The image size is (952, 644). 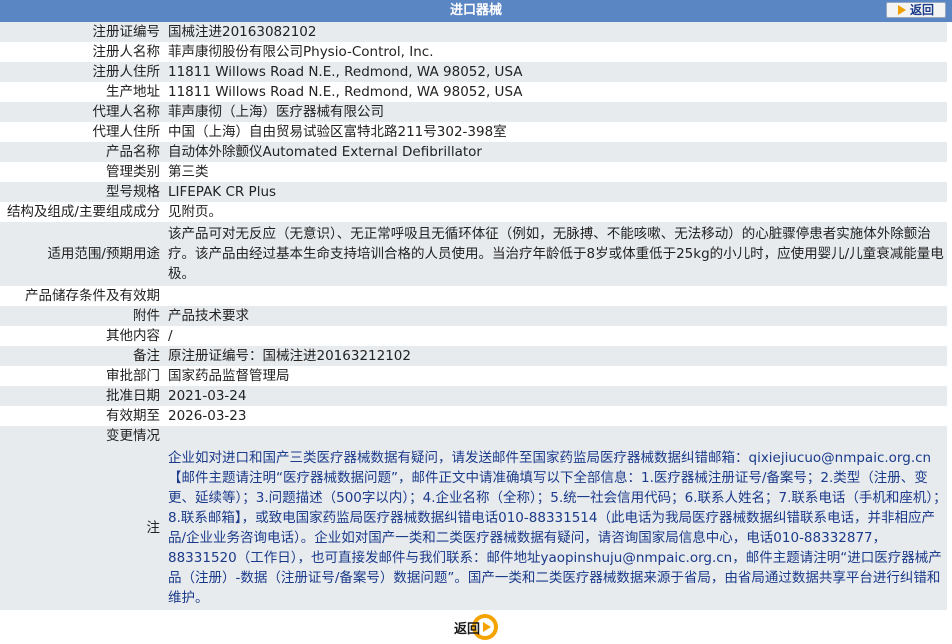 I want to click on field-label: 产品储存条件及有效期, so click(x=82, y=296).